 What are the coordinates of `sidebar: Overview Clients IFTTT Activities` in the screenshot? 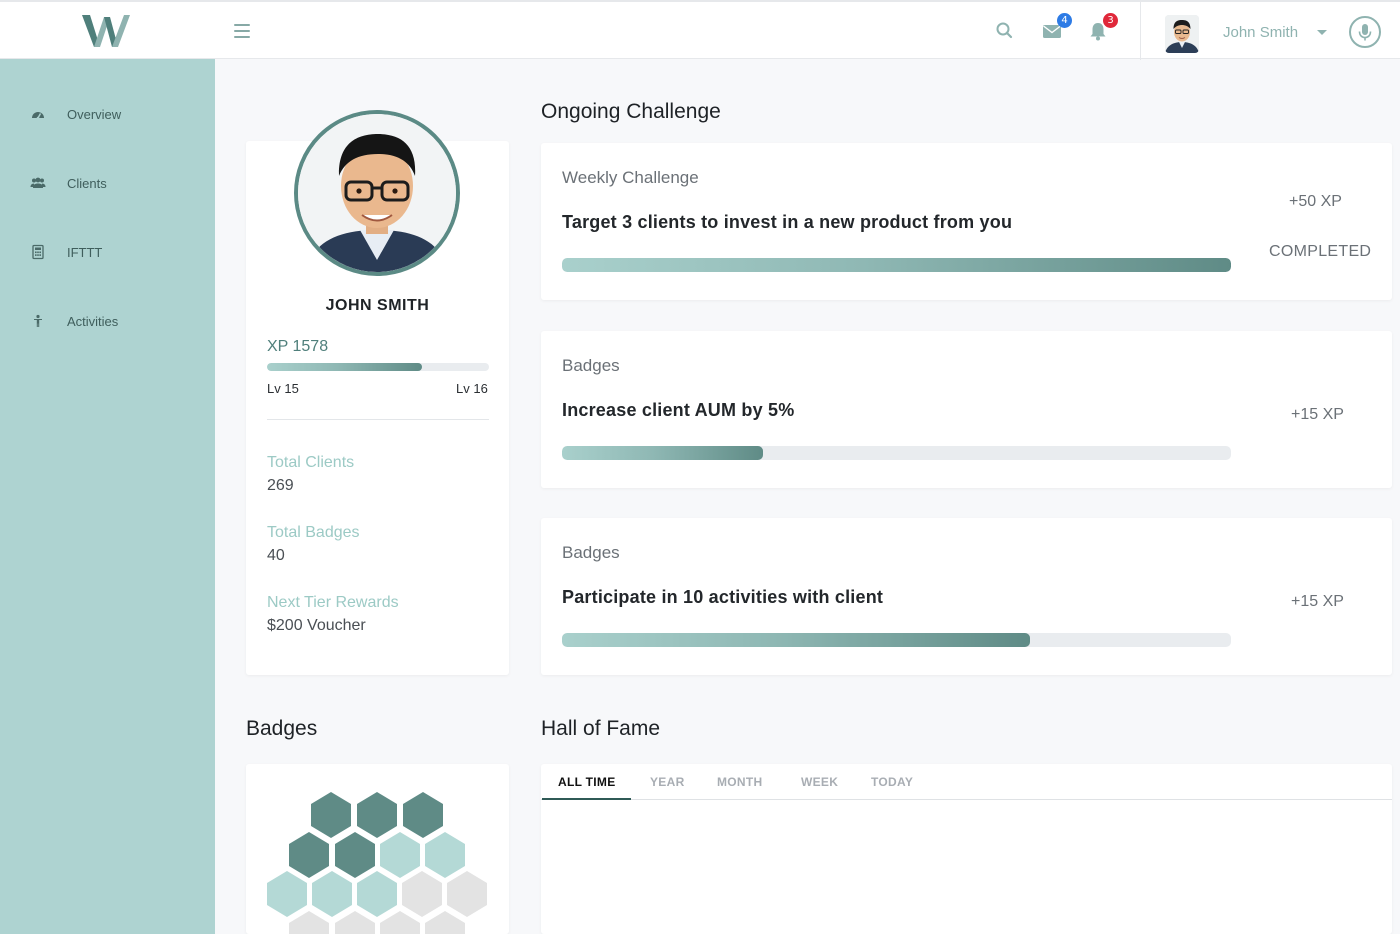 It's located at (107, 496).